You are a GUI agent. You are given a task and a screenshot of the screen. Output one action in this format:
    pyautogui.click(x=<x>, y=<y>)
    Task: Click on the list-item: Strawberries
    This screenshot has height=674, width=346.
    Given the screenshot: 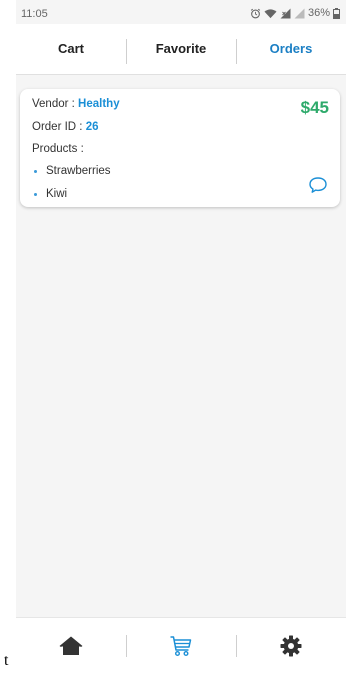 What is the action you would take?
    pyautogui.click(x=71, y=176)
    